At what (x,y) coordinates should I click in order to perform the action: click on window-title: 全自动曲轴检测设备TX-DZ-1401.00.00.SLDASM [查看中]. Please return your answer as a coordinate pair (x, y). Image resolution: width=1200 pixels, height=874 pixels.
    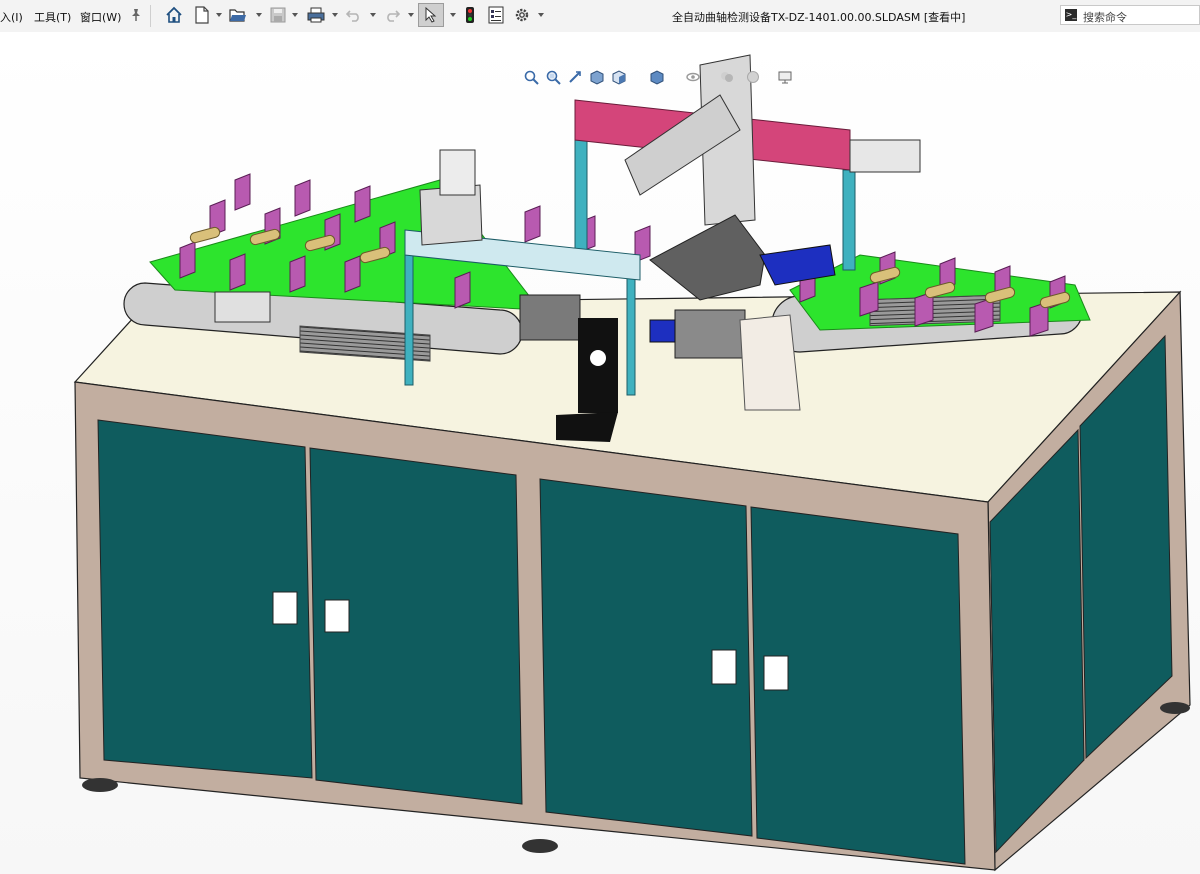
    Looking at the image, I should click on (819, 17).